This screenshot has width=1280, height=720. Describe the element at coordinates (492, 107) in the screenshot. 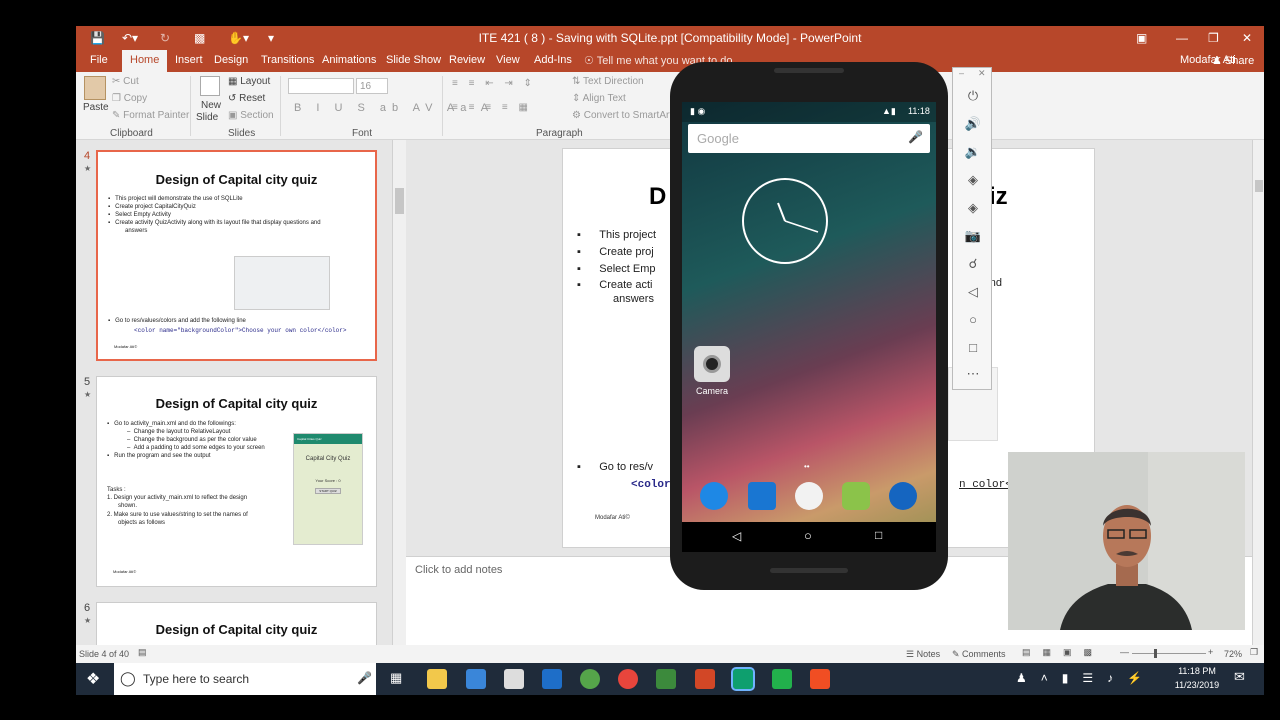

I see `align-buttons: ≡ ≡ ≡ ≡ ▦` at that location.